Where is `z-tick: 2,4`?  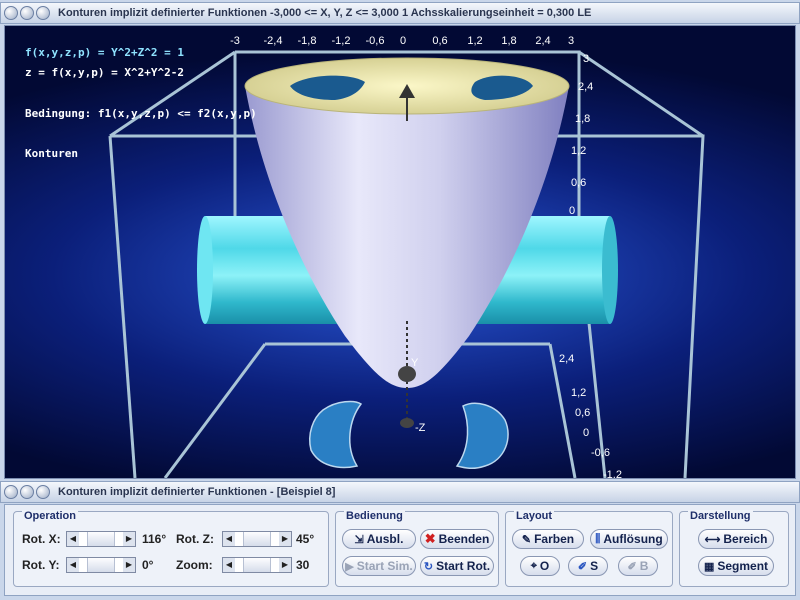
z-tick: 2,4 is located at coordinates (566, 359).